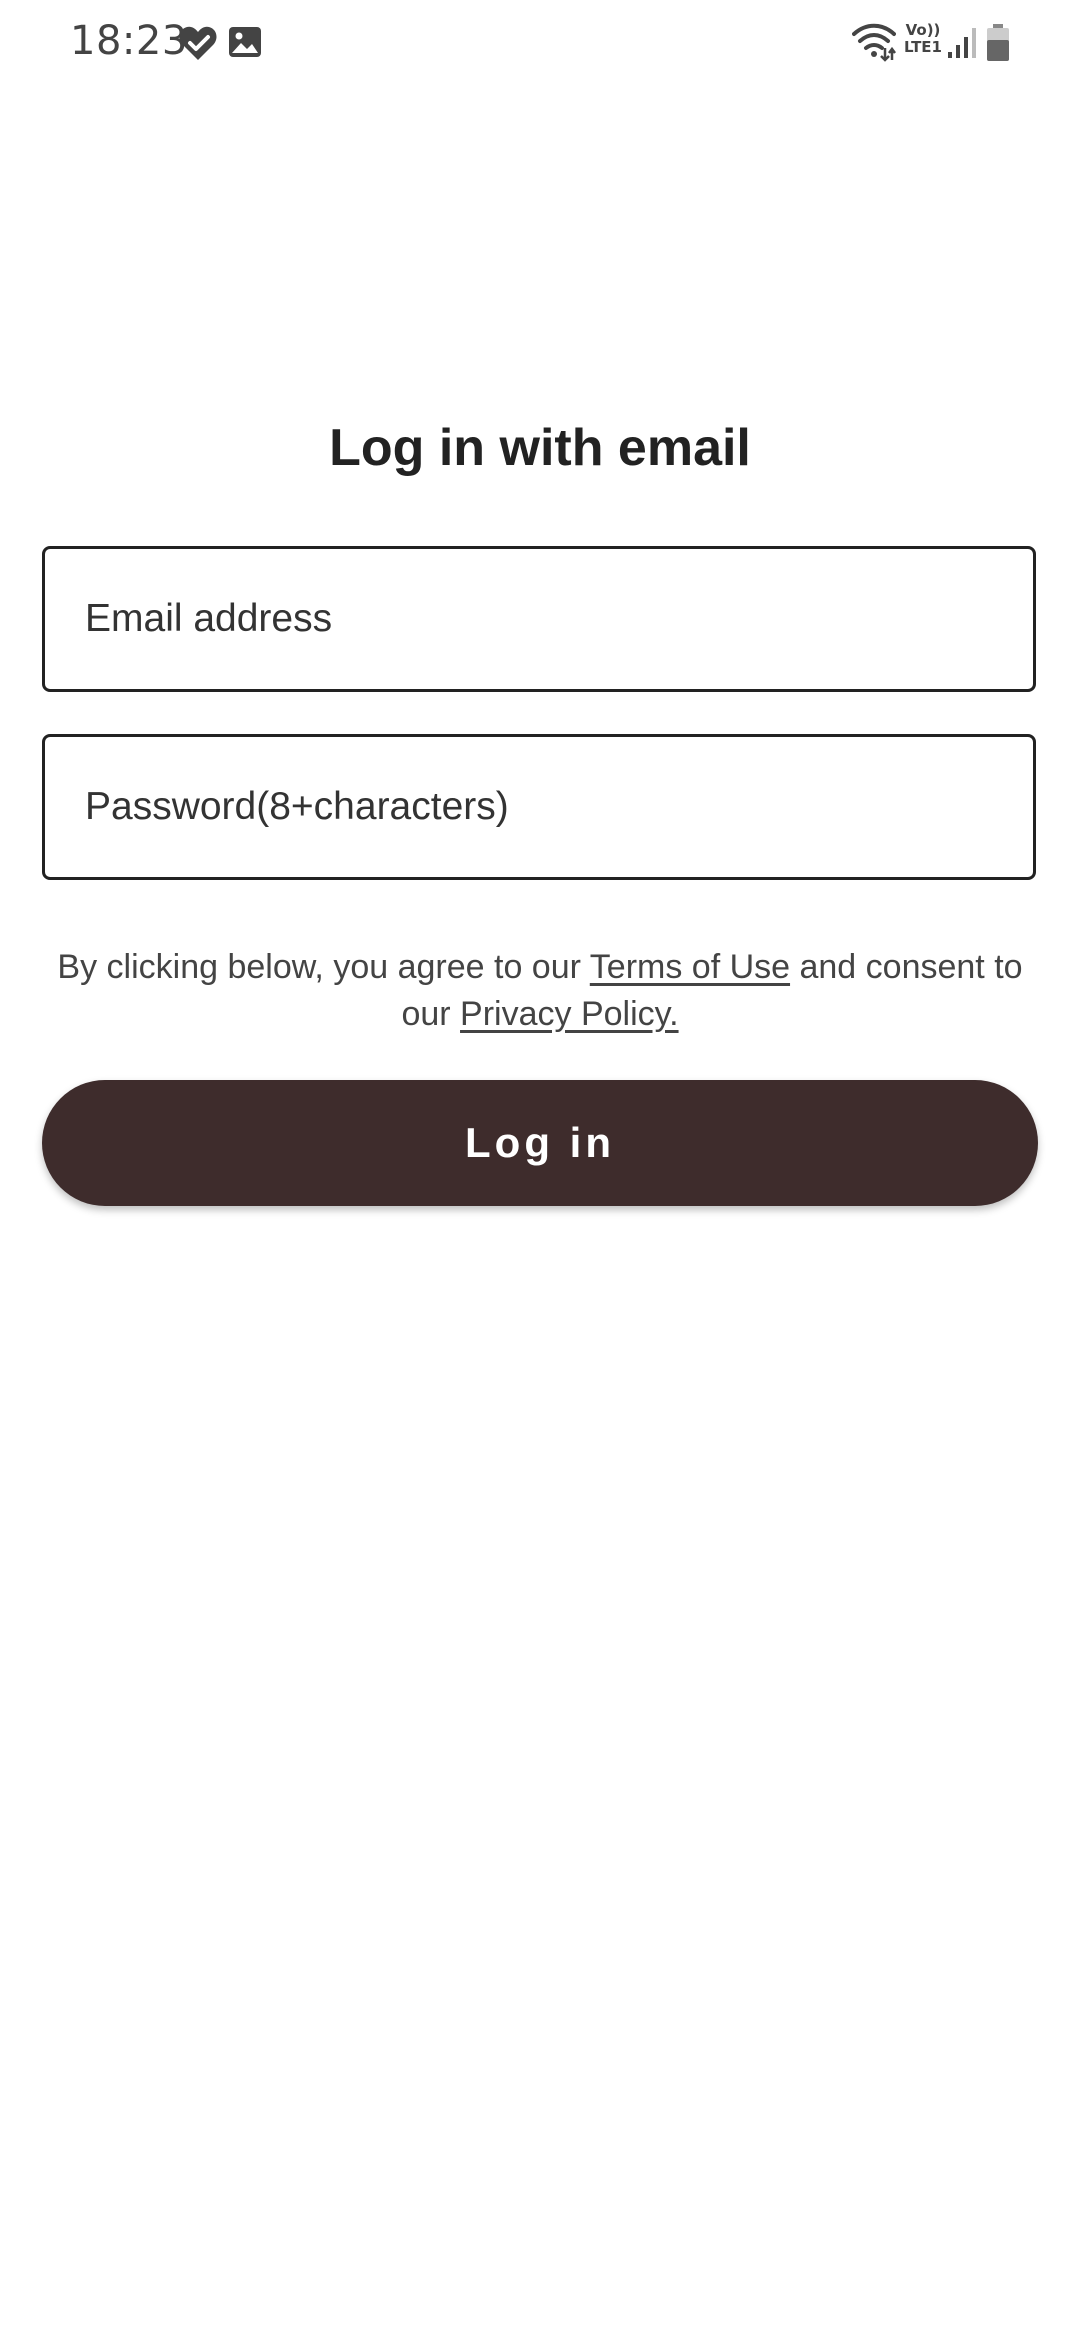 The image size is (1080, 2340). What do you see at coordinates (323, 967) in the screenshot?
I see `consent-text-start: By clicking below, you agree to our` at bounding box center [323, 967].